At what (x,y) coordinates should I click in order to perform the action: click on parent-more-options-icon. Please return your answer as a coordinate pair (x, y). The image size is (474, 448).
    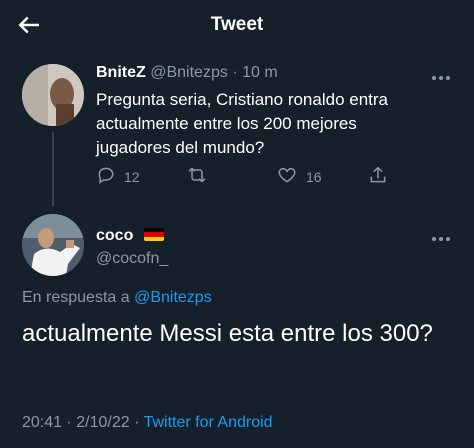
    Looking at the image, I should click on (441, 75).